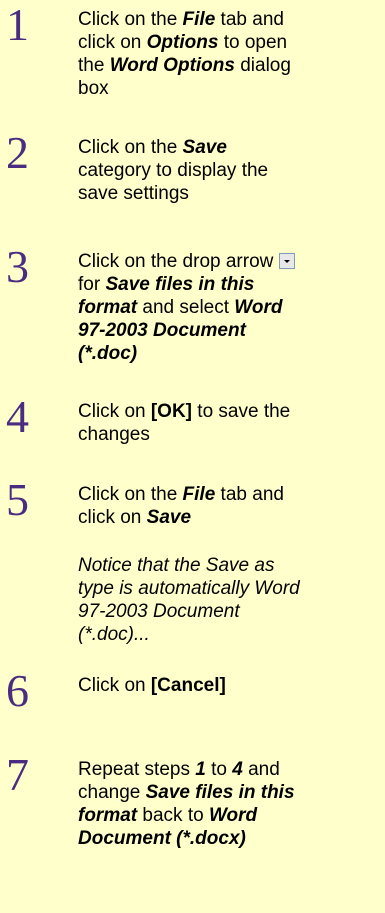  Describe the element at coordinates (108, 353) in the screenshot. I see `step-line: (*.doc)` at that location.